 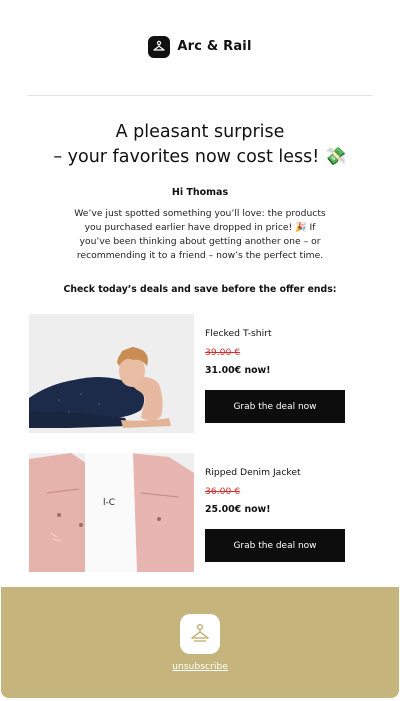 What do you see at coordinates (109, 503) in the screenshot?
I see `svg-text: l-C` at bounding box center [109, 503].